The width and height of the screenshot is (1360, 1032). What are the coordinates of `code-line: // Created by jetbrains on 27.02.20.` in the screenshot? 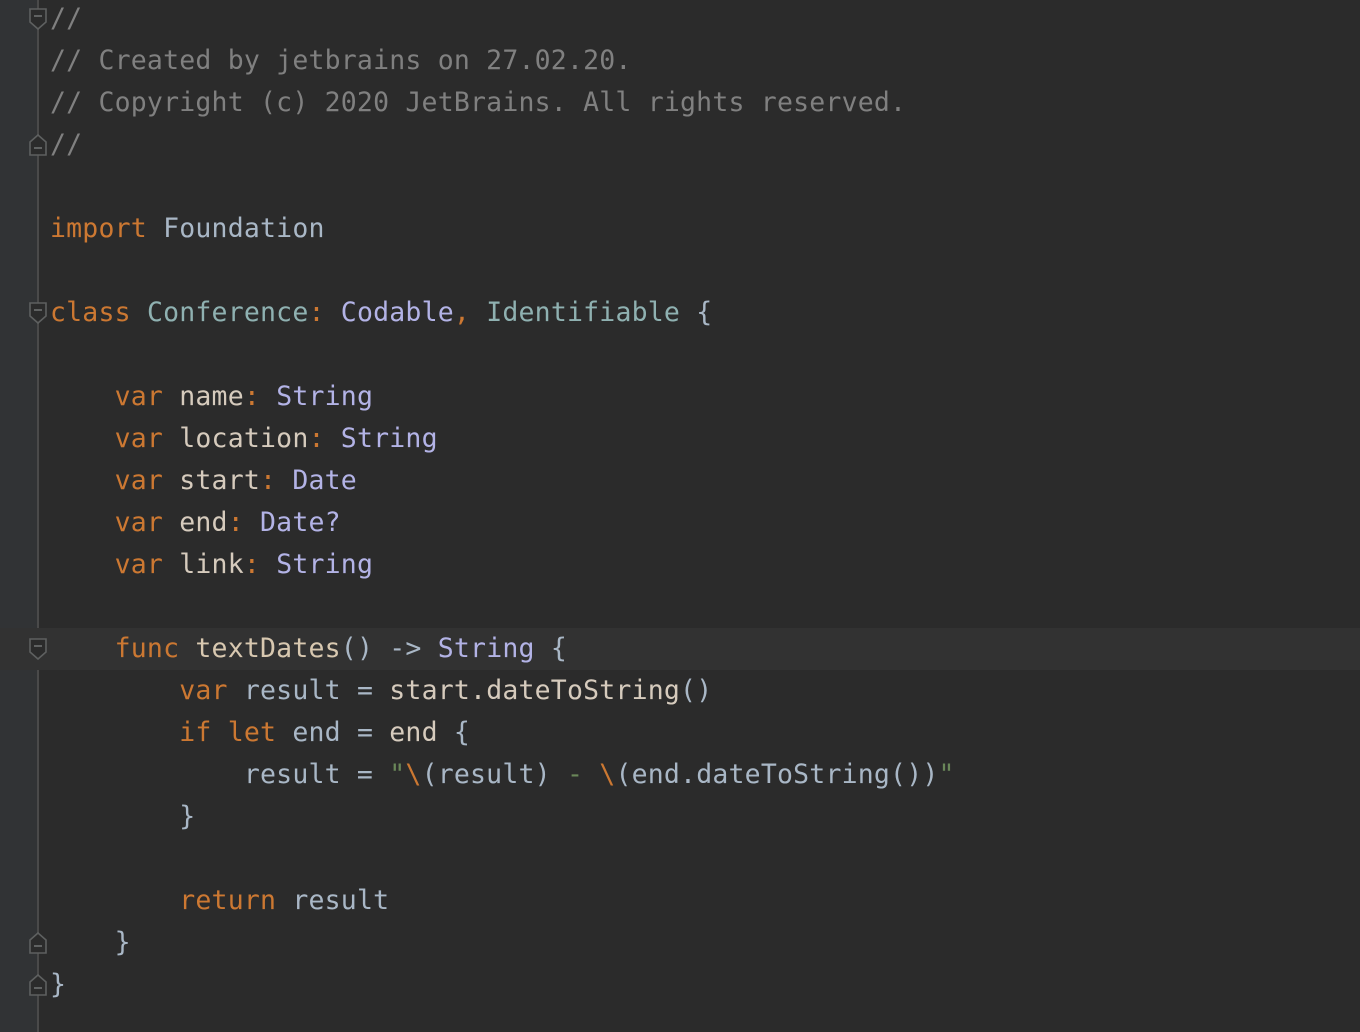 It's located at (341, 61).